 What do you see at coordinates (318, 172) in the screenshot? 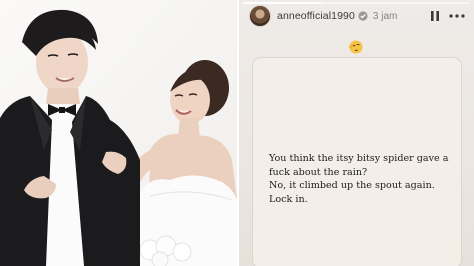
I see `story-text-line: fuck about the rain?` at bounding box center [318, 172].